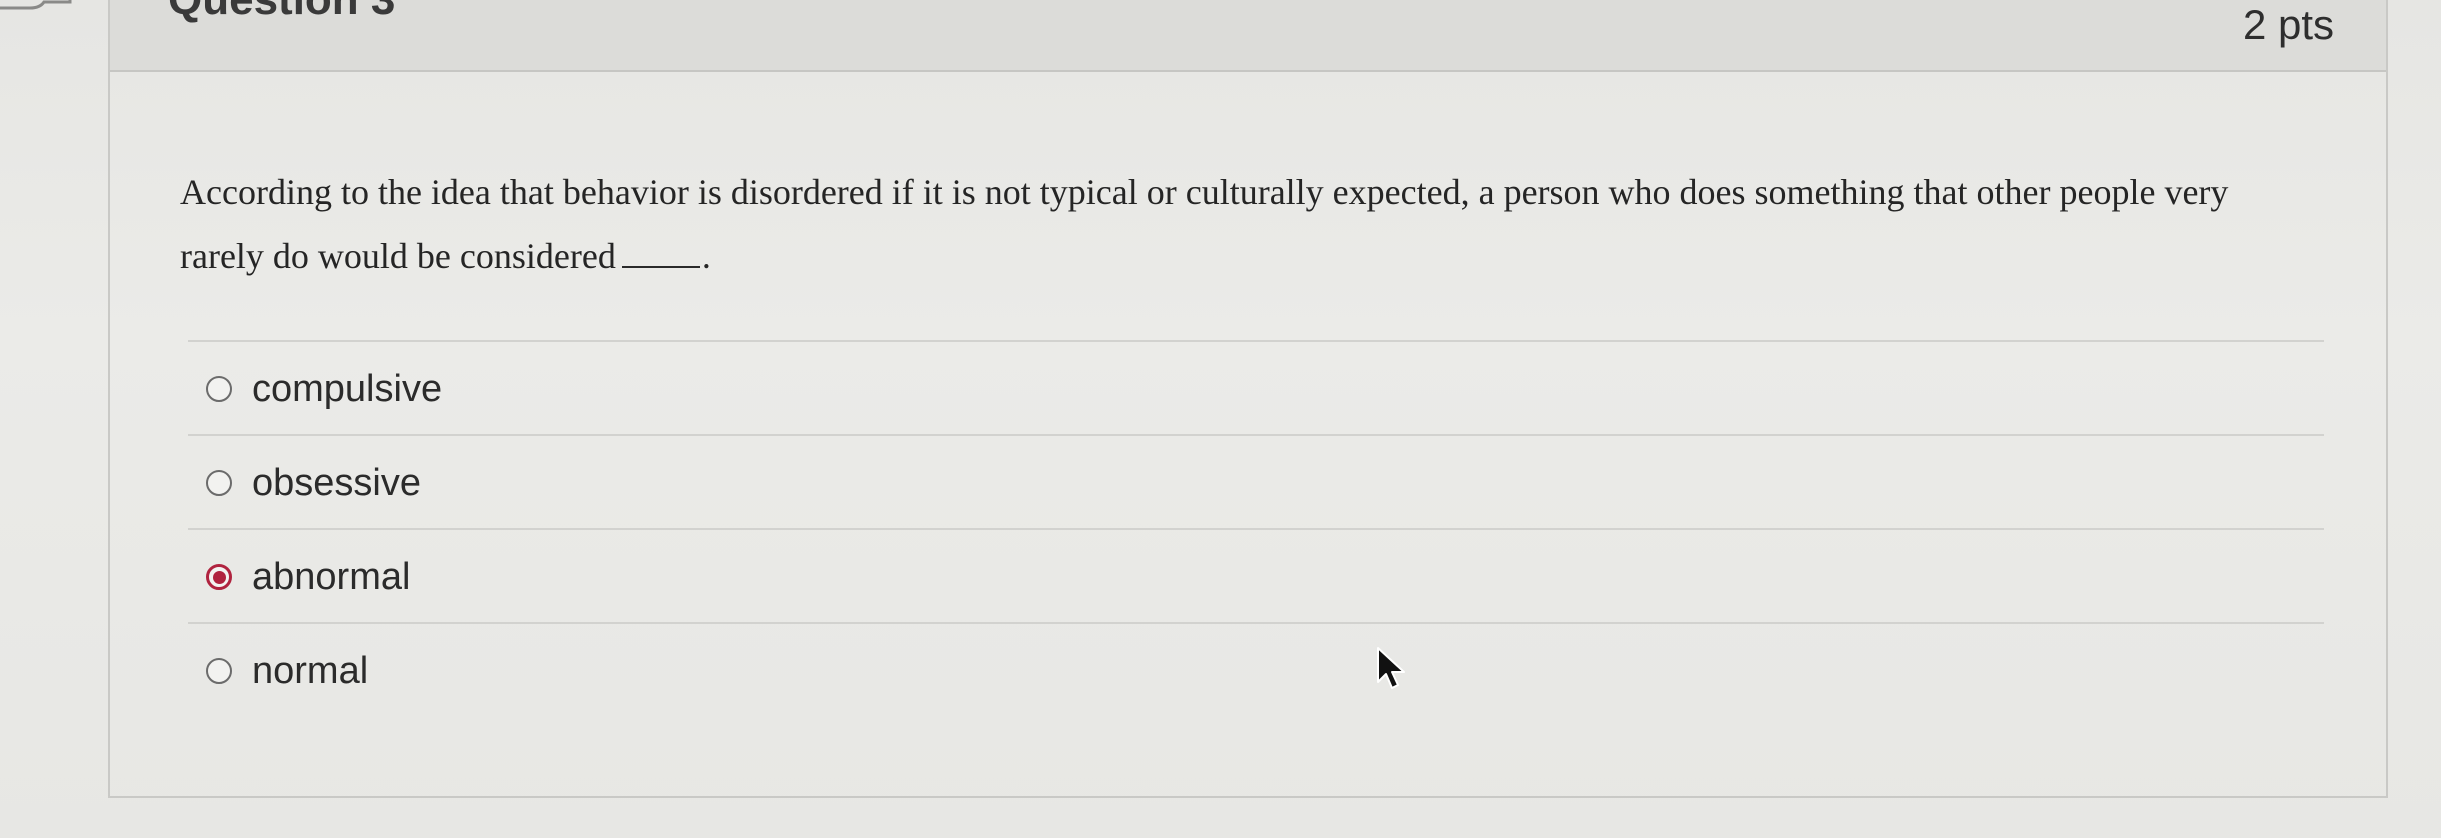 This screenshot has height=838, width=2441. What do you see at coordinates (347, 389) in the screenshot?
I see `answer-label: compulsive` at bounding box center [347, 389].